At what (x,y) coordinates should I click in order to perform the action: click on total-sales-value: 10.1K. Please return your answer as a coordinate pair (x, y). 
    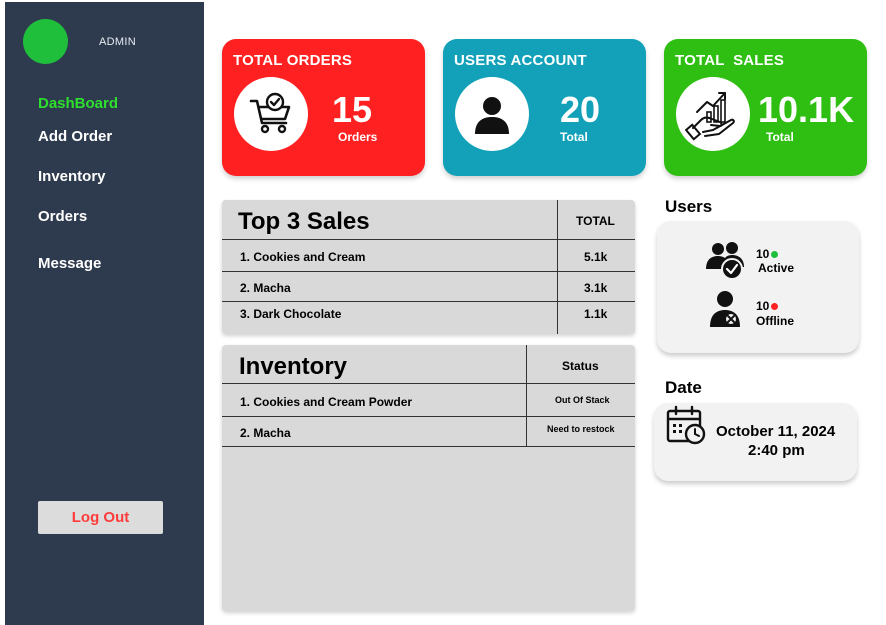
    Looking at the image, I should click on (806, 109).